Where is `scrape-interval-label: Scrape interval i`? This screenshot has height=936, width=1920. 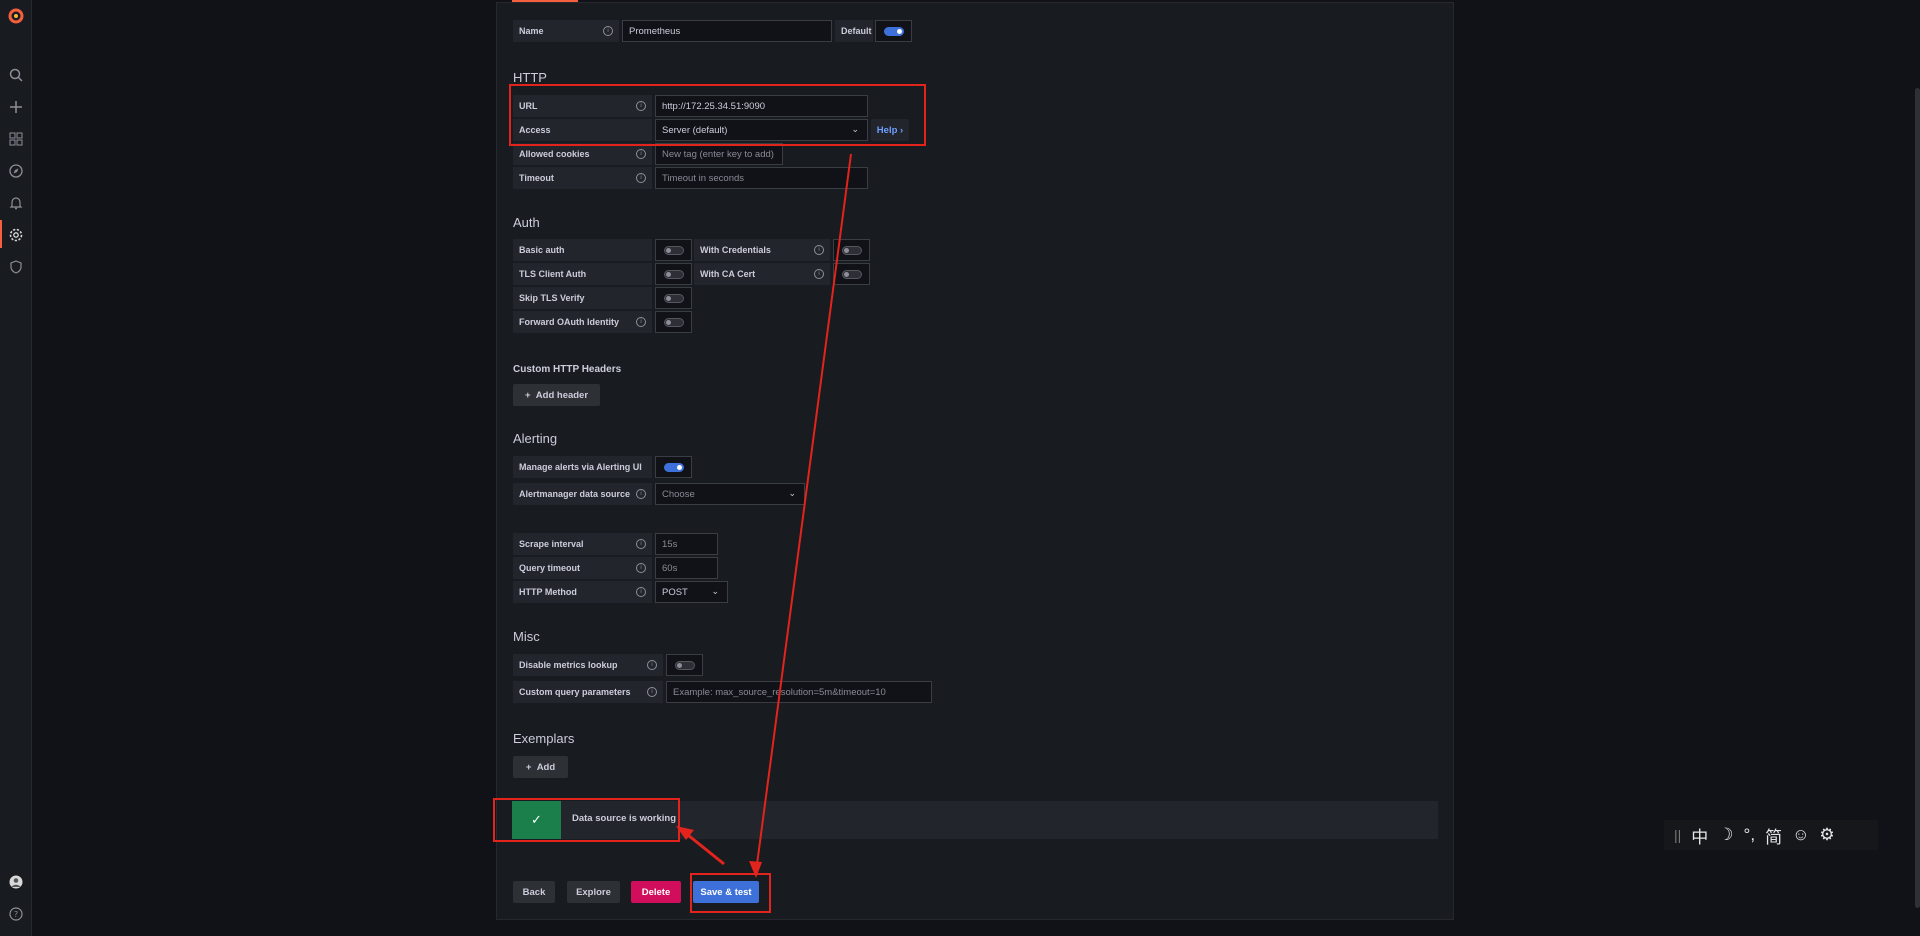
scrape-interval-label: Scrape interval i is located at coordinates (582, 544).